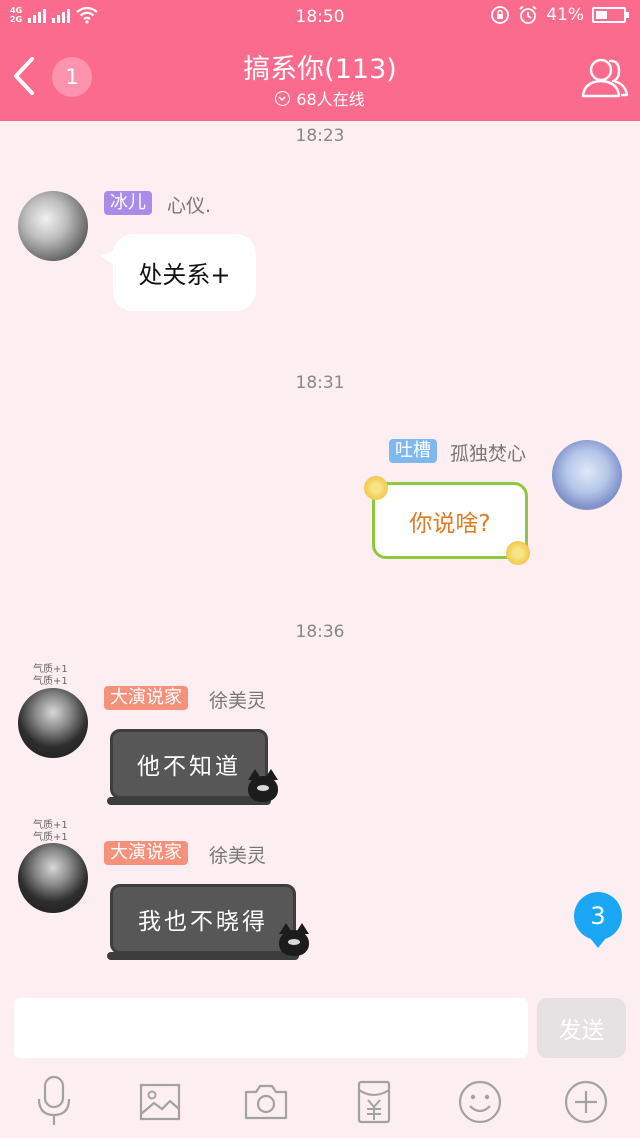  I want to click on member-title-tag: 吐槽, so click(413, 451).